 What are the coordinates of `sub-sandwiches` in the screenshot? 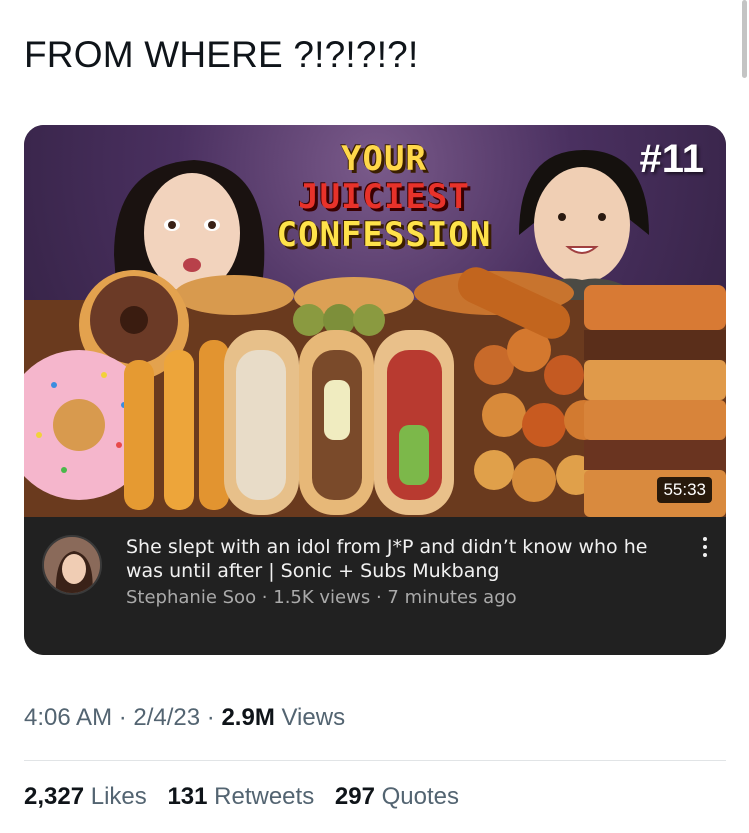 It's located at (339, 422).